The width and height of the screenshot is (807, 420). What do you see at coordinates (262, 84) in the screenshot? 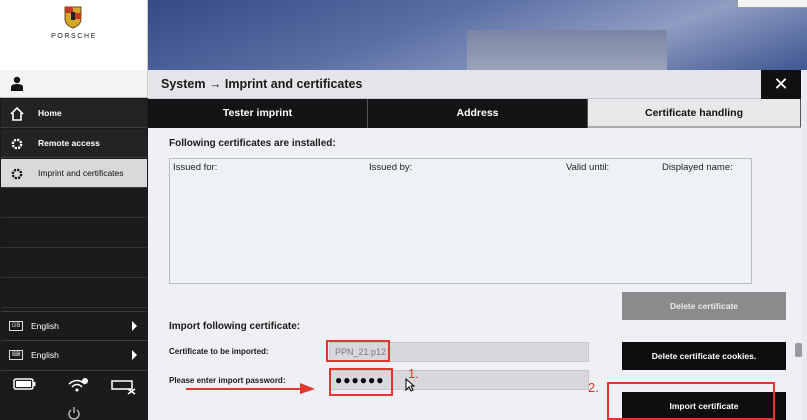
I see `page-title: System → Imprint and certificates` at bounding box center [262, 84].